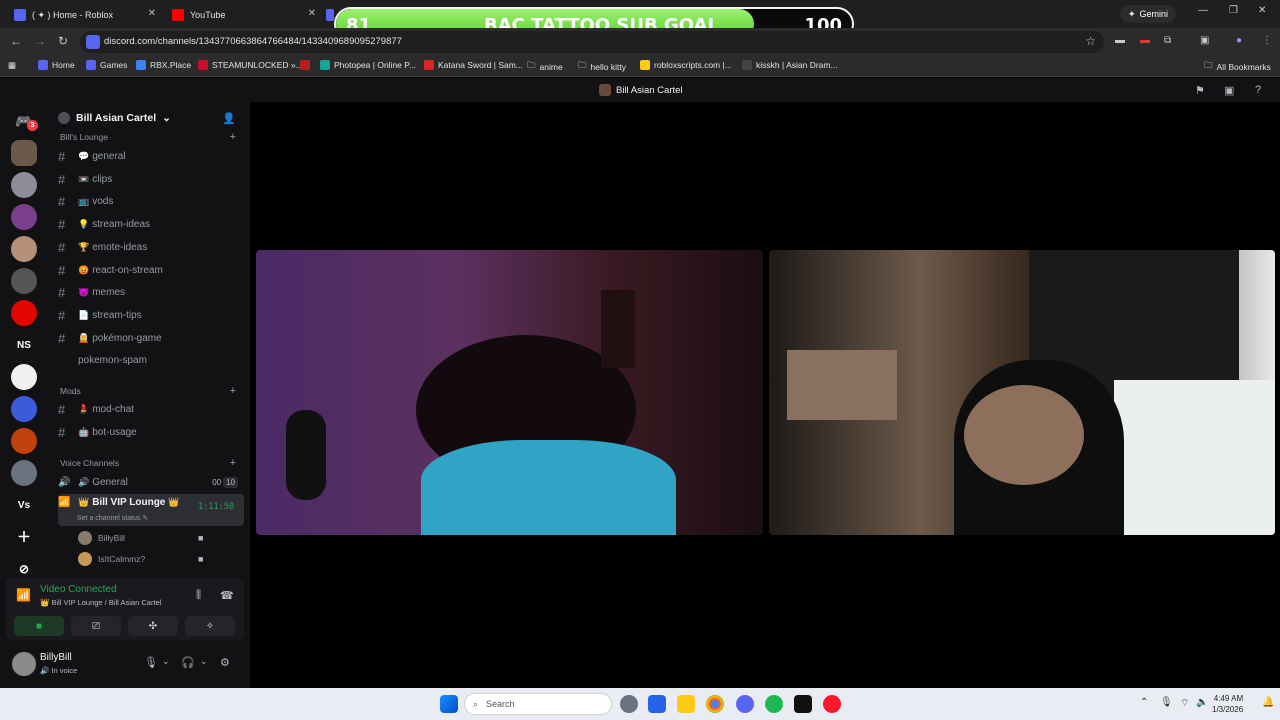 Image resolution: width=1280 pixels, height=720 pixels. What do you see at coordinates (151, 224) in the screenshot?
I see `channel-stream-ideas: # 💡 stream-ideas` at bounding box center [151, 224].